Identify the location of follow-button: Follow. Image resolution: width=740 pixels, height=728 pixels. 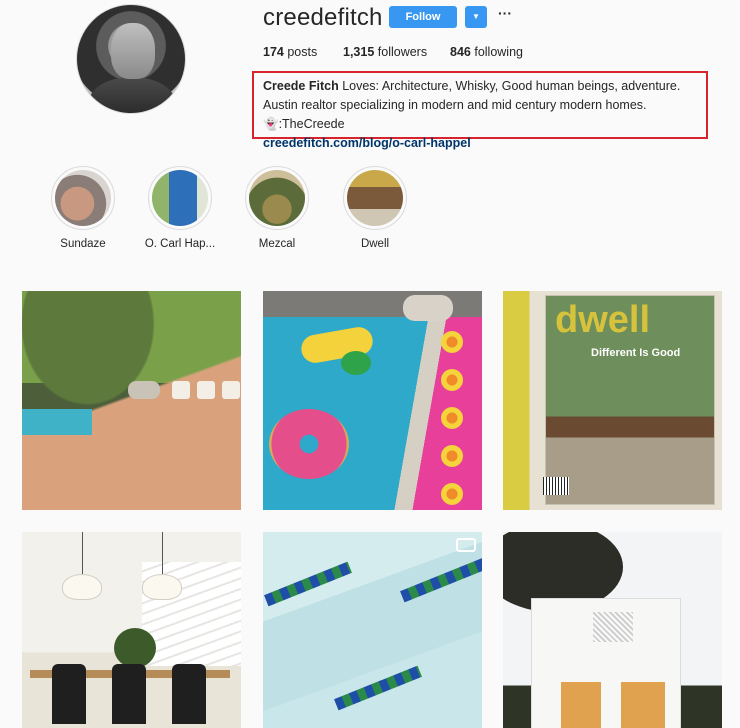
(423, 17).